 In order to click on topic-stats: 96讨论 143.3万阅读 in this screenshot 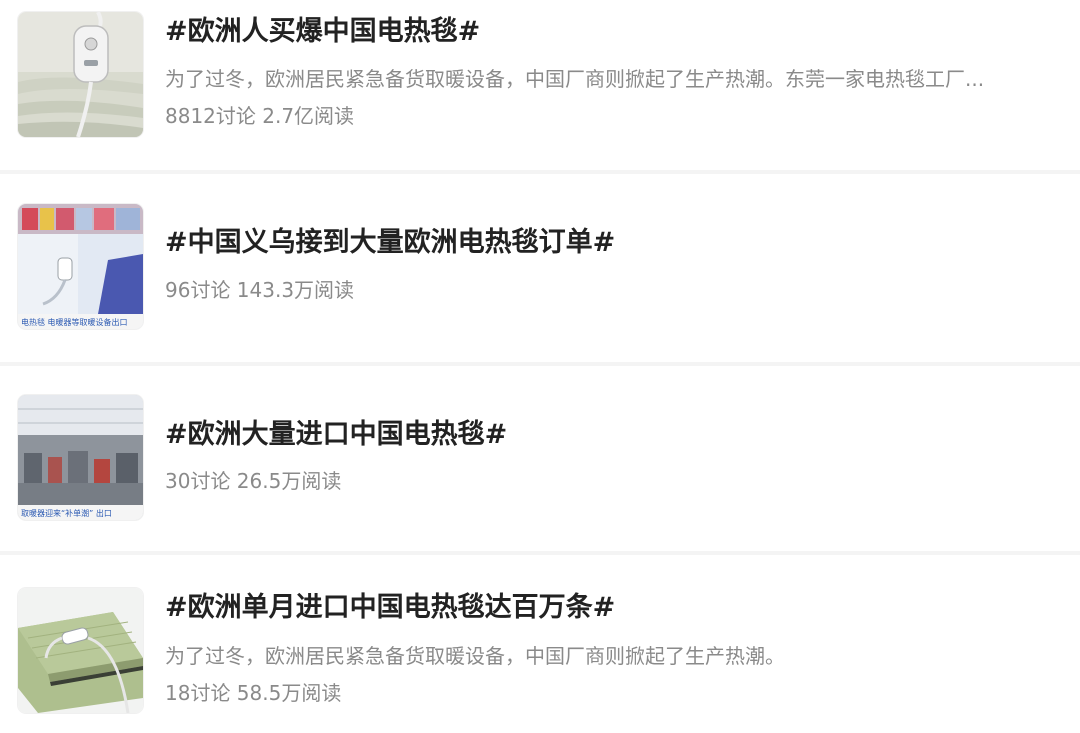, I will do `click(260, 290)`.